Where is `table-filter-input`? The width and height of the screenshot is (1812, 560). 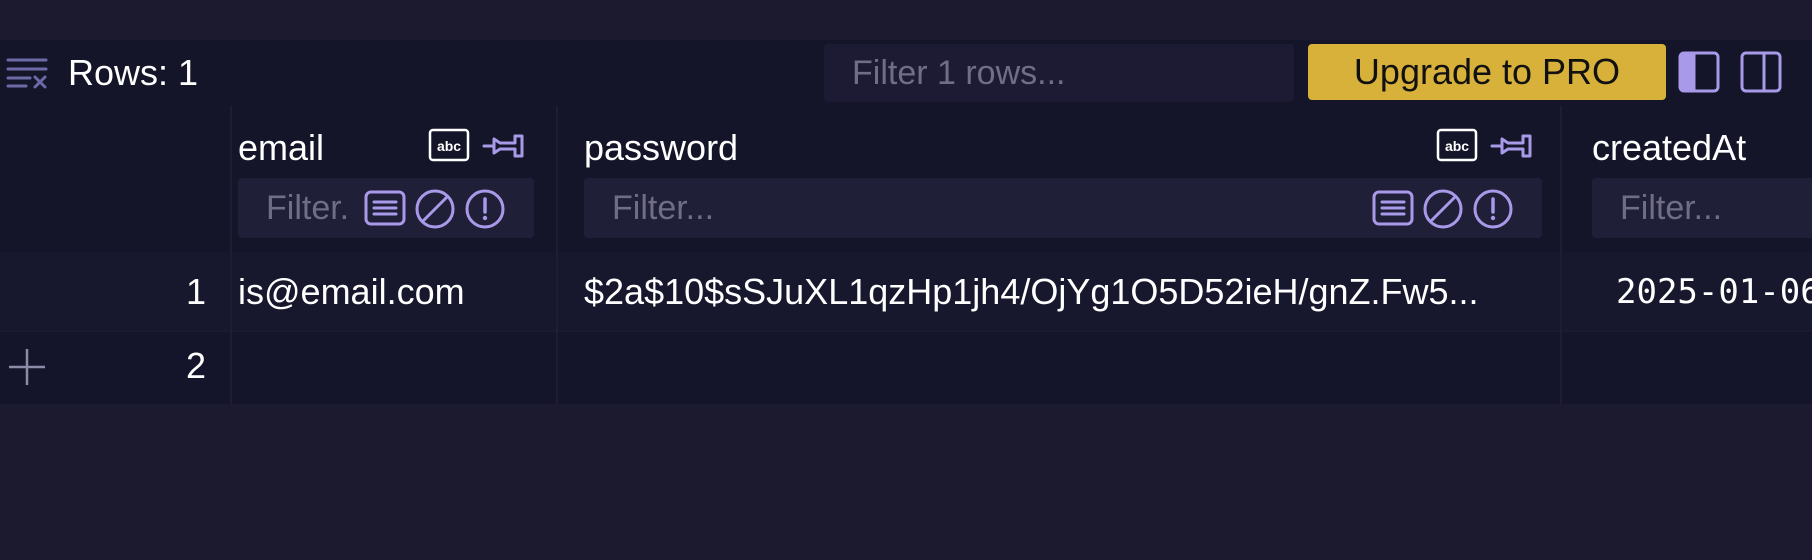
table-filter-input is located at coordinates (1059, 73).